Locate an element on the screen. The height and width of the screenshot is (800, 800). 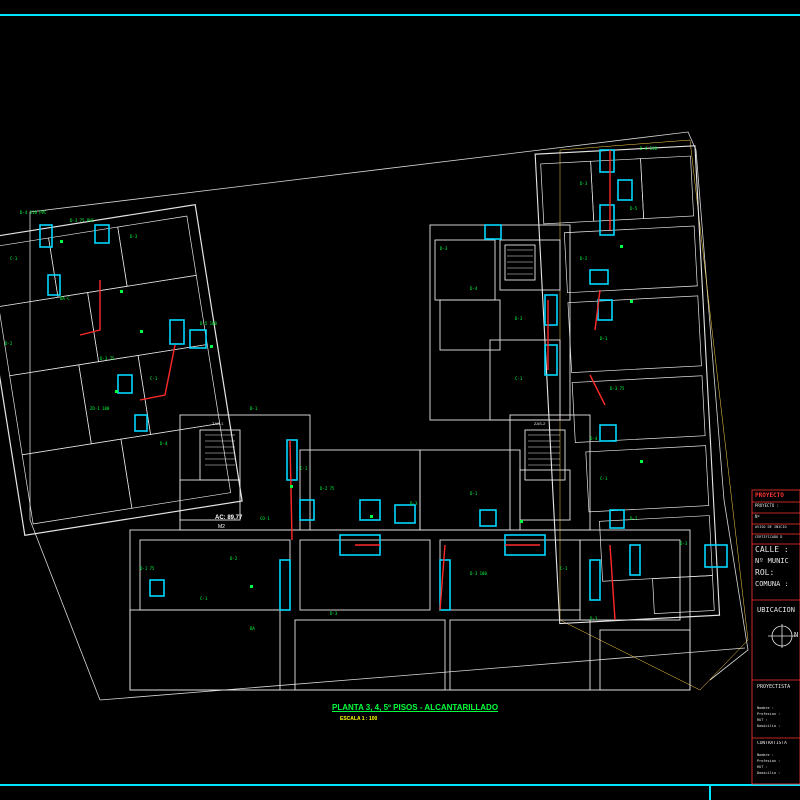
svg-text: B-1 is located at coordinates (254, 408).